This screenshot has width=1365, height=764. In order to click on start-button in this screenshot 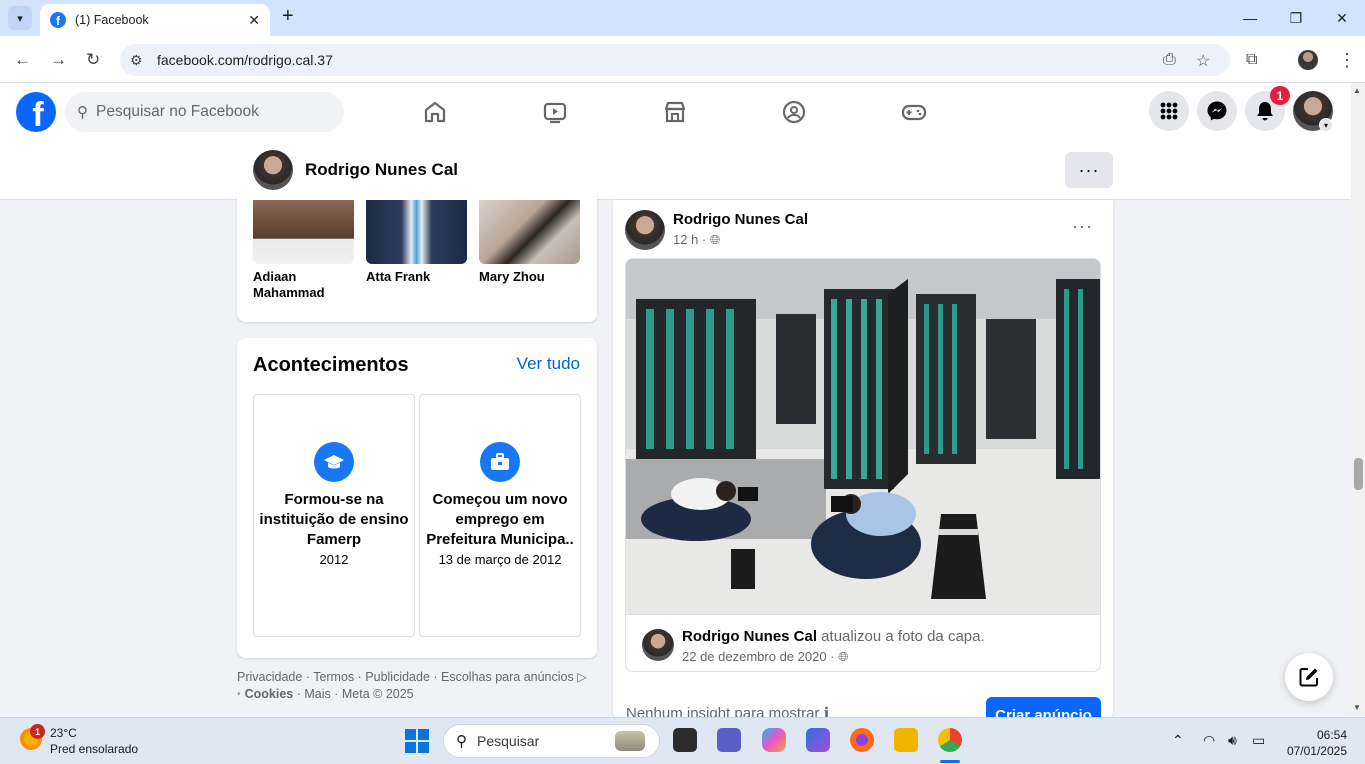, I will do `click(417, 741)`.